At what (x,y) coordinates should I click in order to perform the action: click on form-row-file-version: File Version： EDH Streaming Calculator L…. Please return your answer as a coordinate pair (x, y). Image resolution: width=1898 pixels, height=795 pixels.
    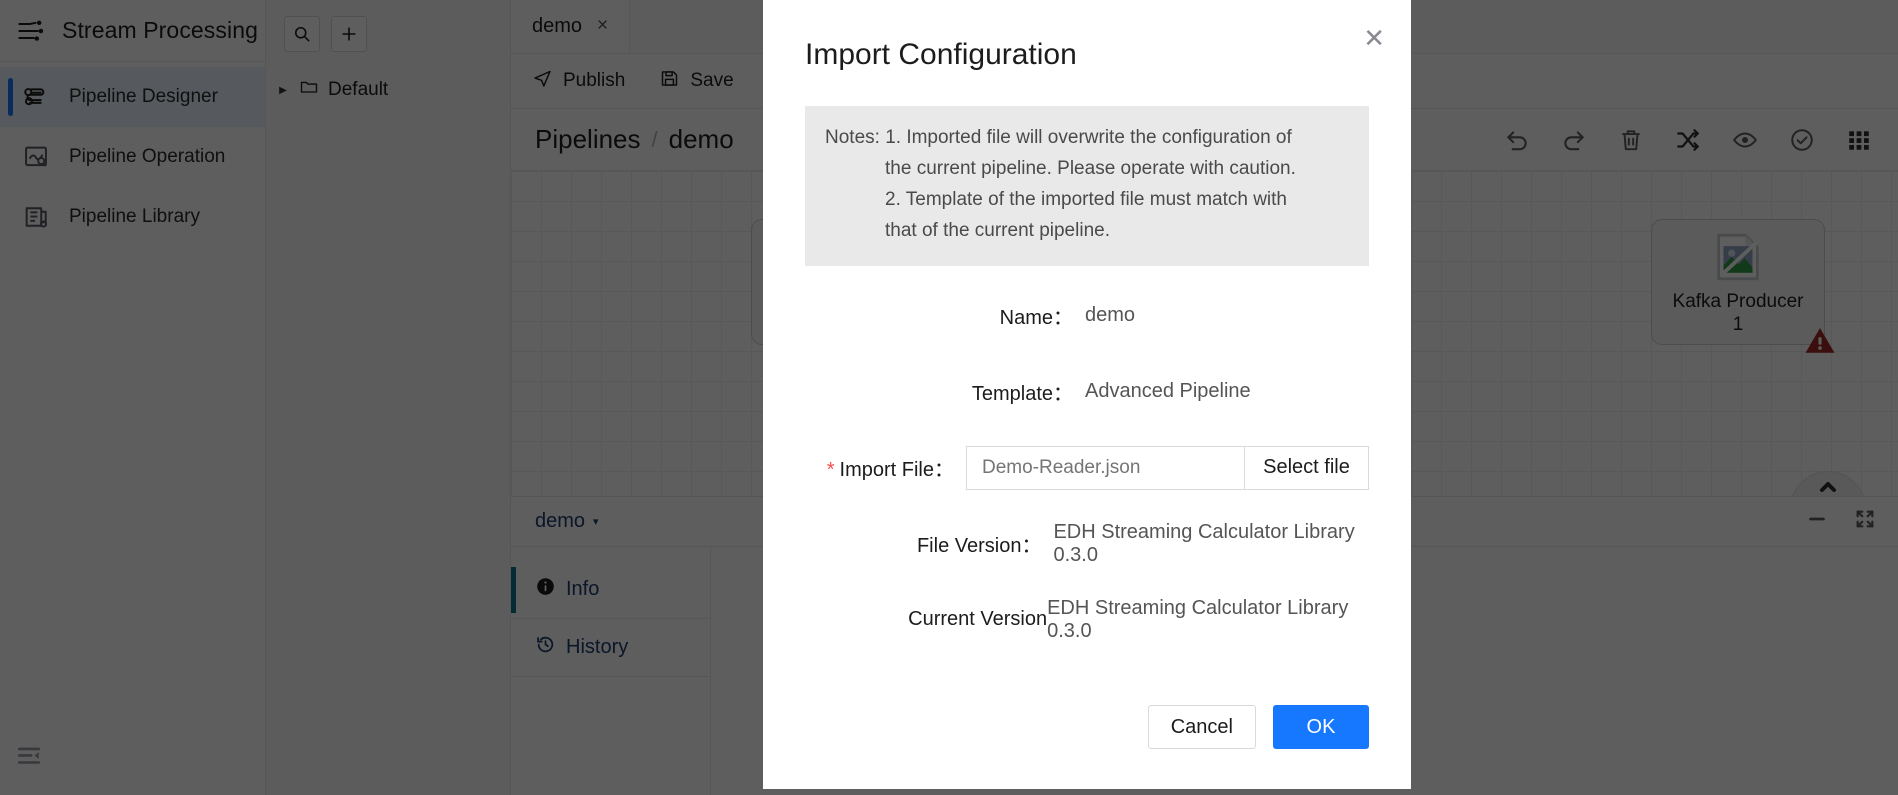
    Looking at the image, I should click on (1066, 544).